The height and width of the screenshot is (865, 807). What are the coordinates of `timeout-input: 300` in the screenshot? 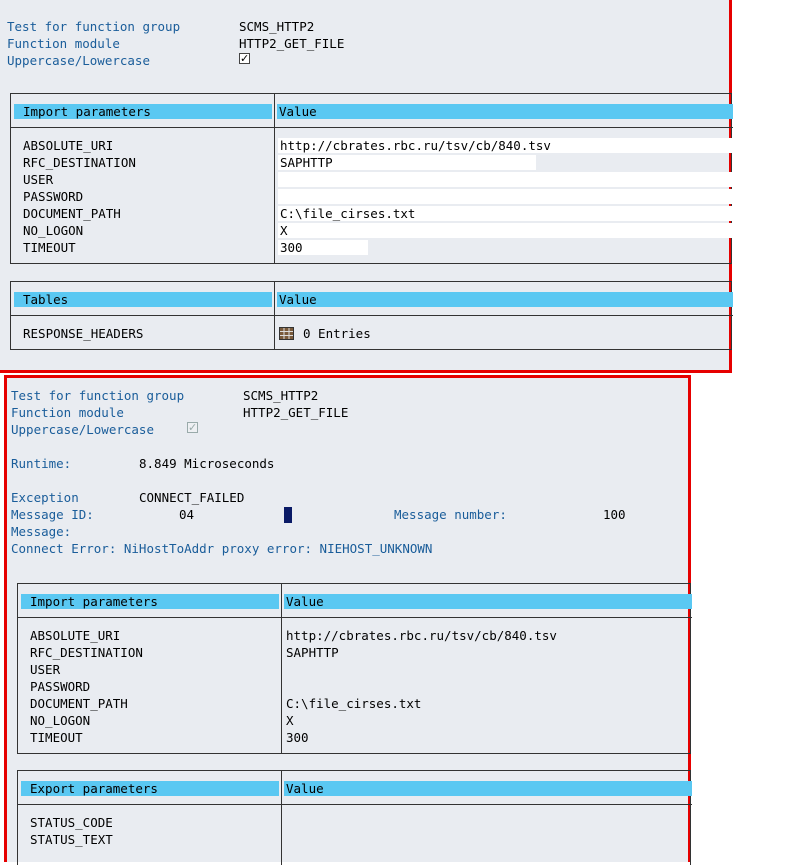 It's located at (323, 247).